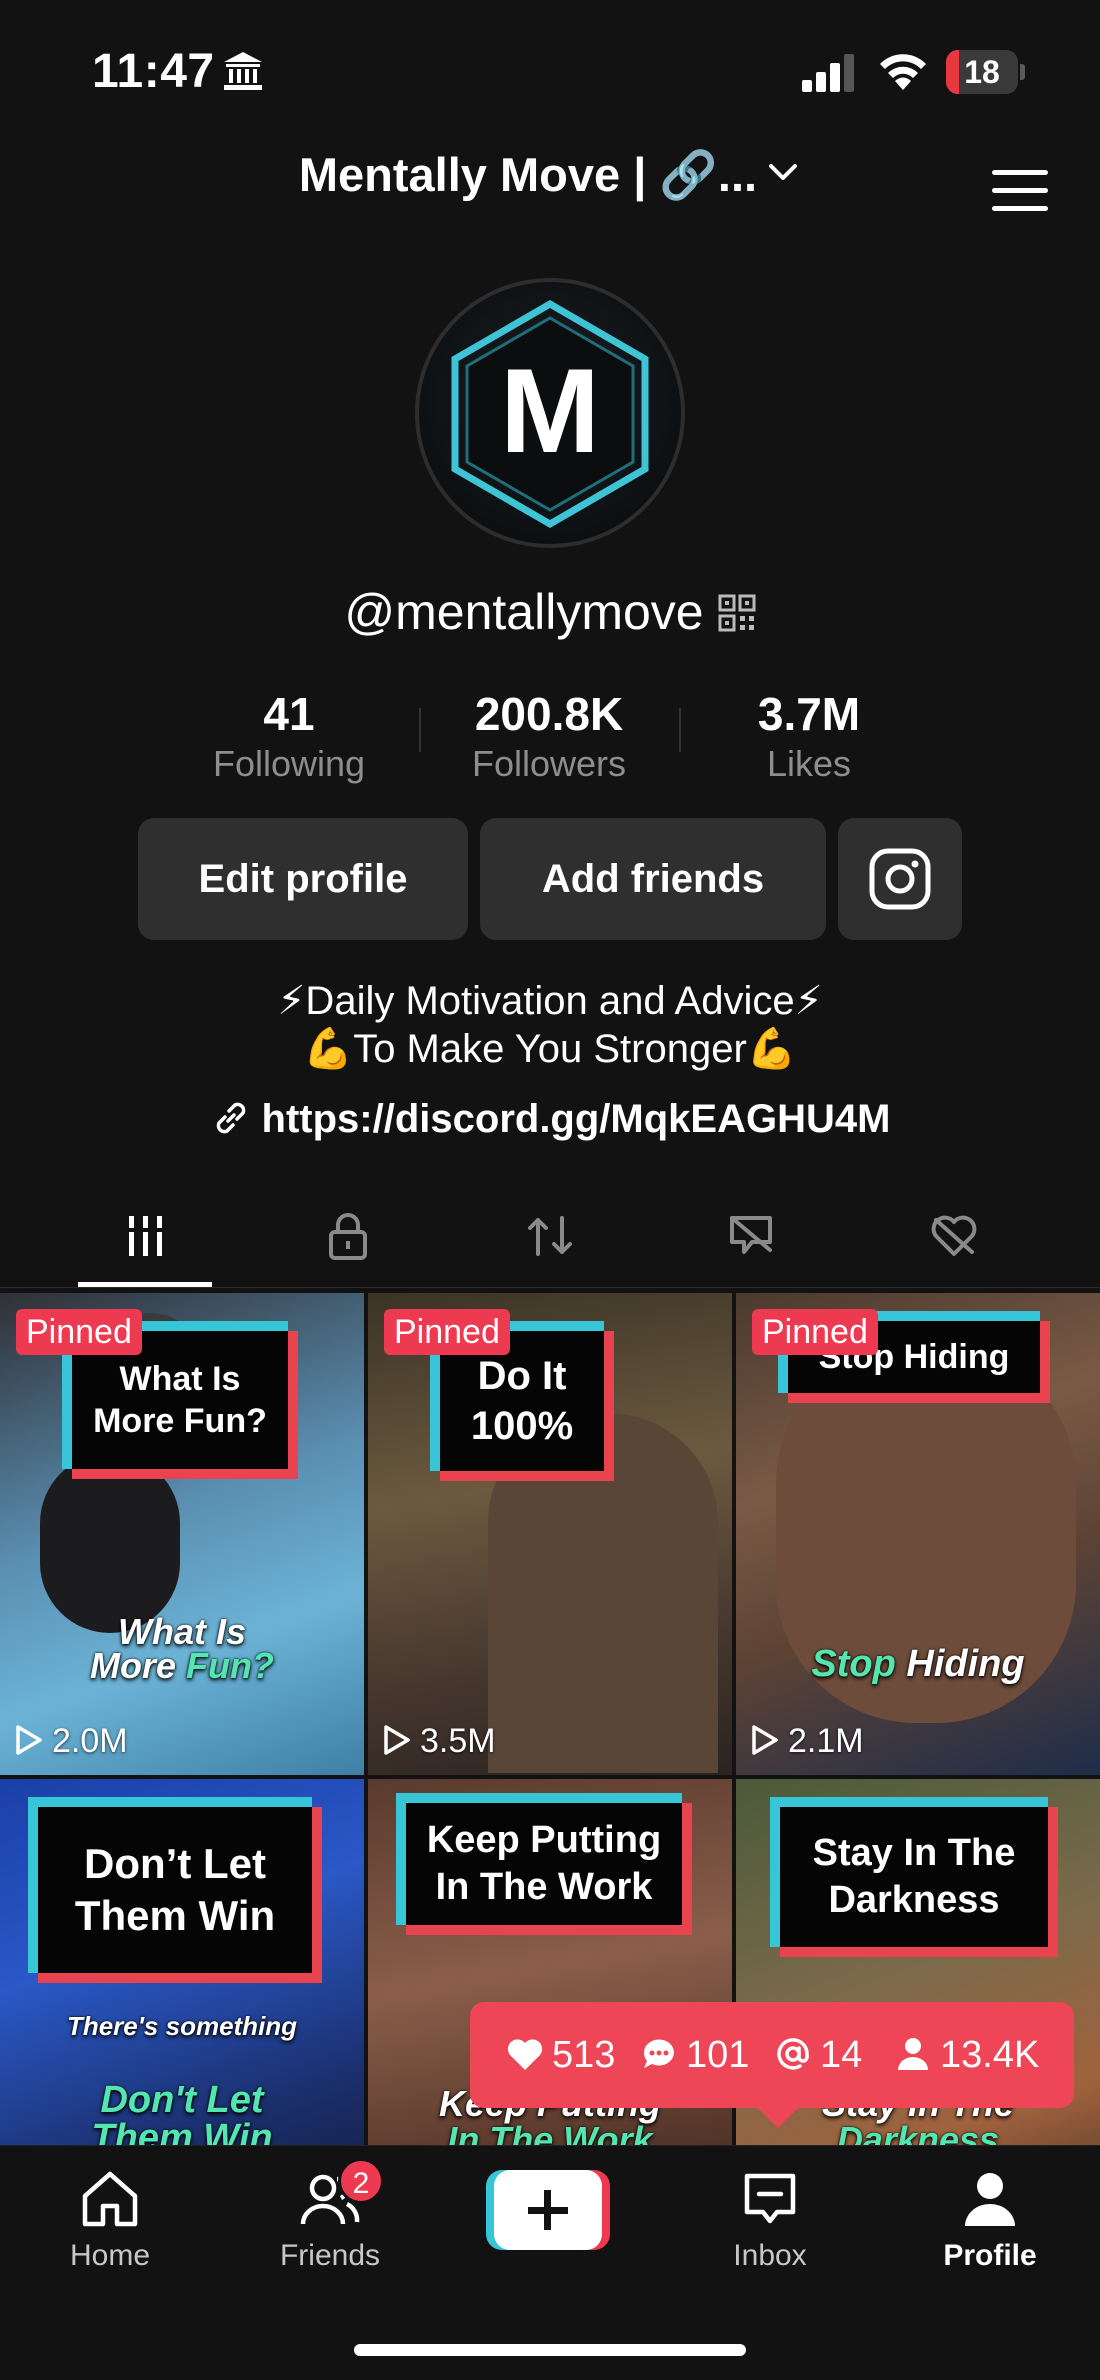  I want to click on bio-link-text: https://discord.gg/MqkEAGHU4M, so click(576, 1119).